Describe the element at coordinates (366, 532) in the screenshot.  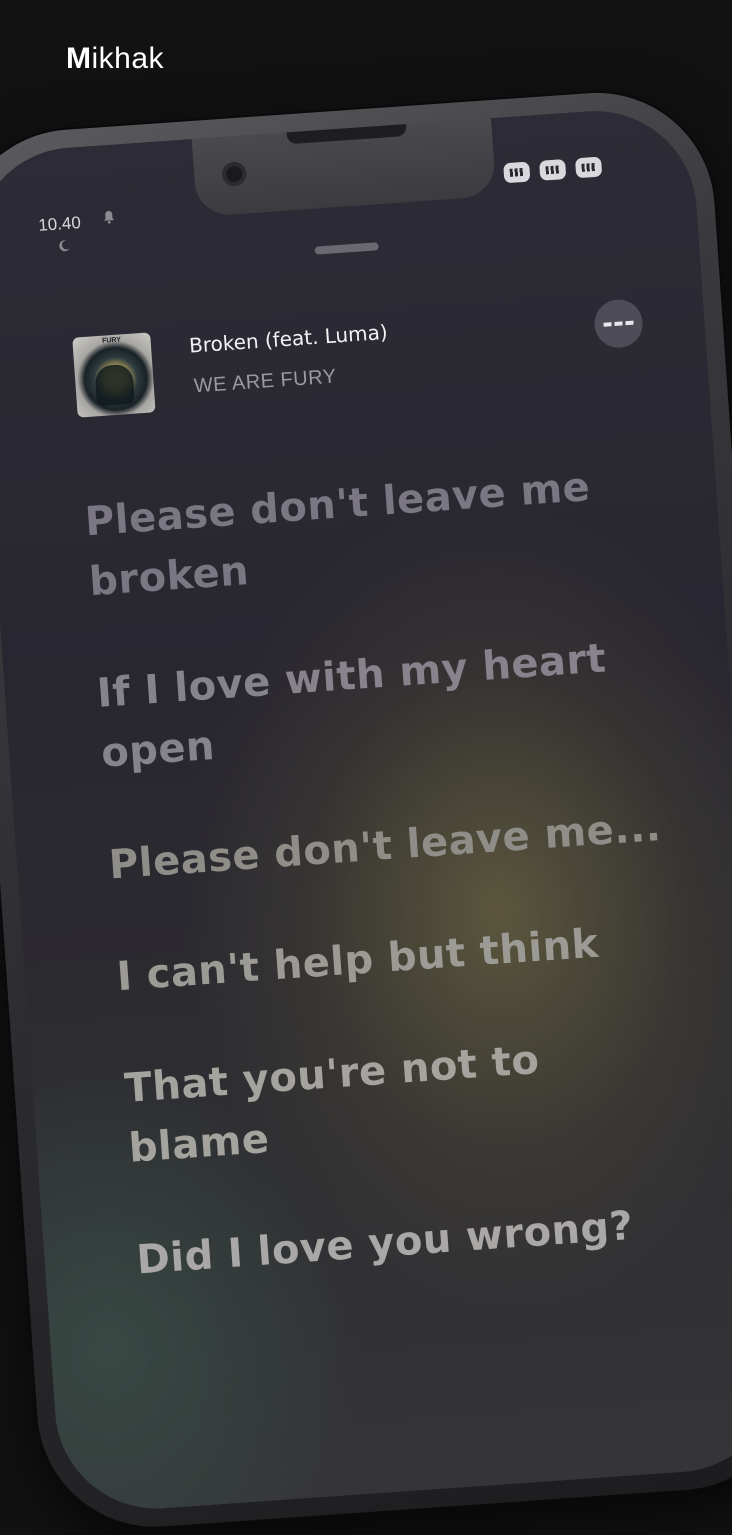
I see `lyric-line: Please don't leave me broken` at that location.